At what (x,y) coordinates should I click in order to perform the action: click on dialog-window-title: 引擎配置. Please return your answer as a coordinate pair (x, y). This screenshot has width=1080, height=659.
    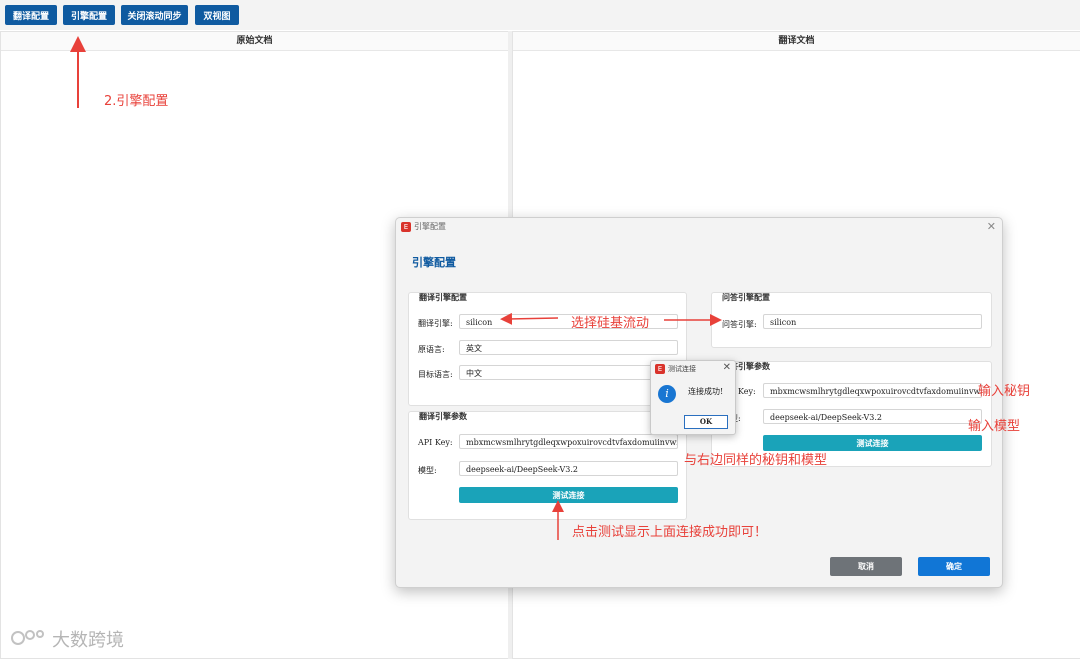
    Looking at the image, I should click on (430, 226).